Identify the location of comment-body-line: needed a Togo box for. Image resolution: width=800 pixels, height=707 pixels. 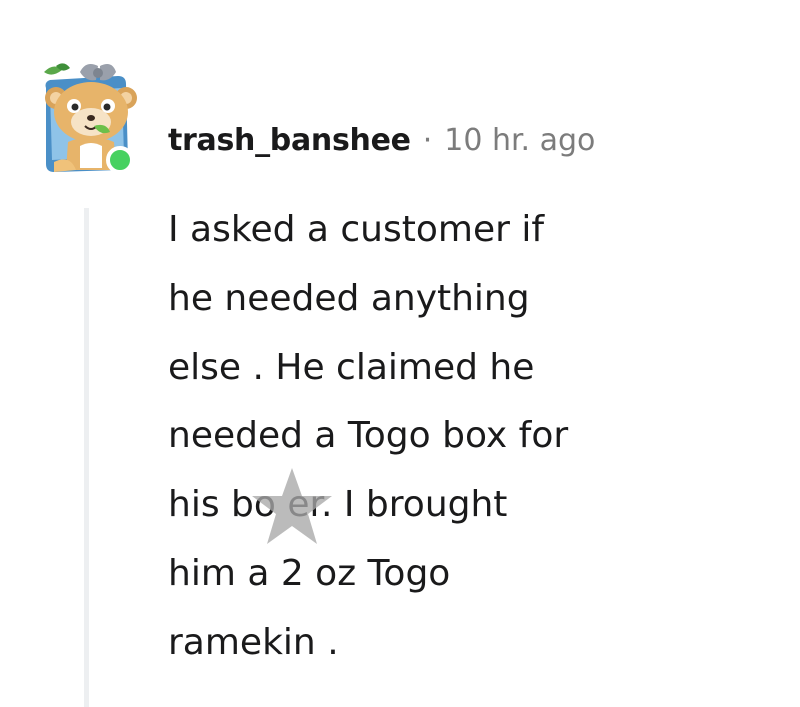
(368, 436).